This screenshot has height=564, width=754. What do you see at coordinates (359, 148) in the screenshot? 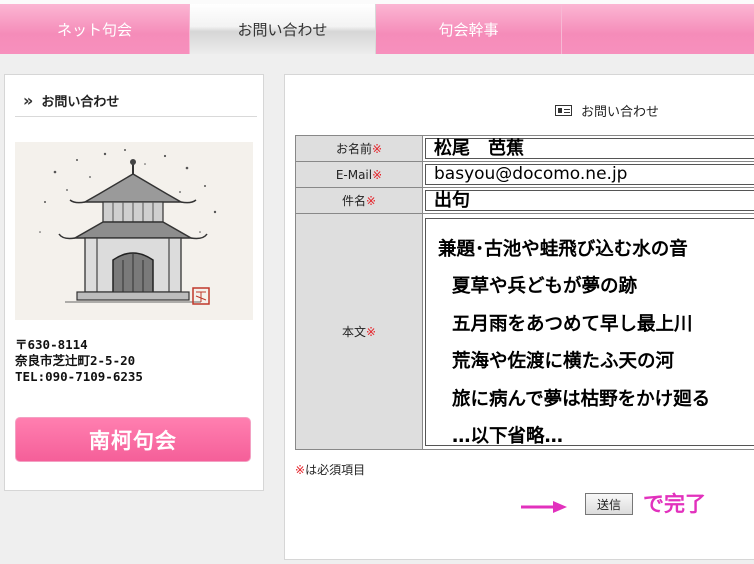
I see `name-label: お名前※` at bounding box center [359, 148].